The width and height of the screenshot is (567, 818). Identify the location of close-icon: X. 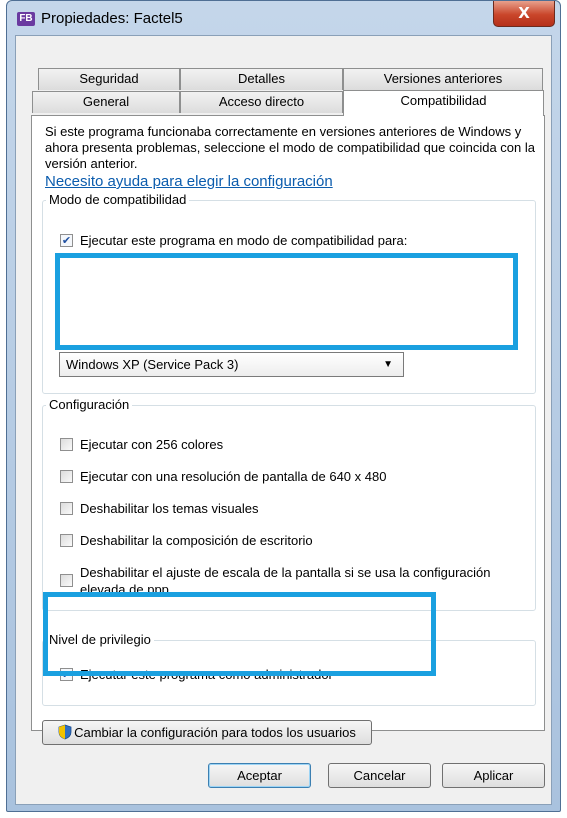
(524, 13).